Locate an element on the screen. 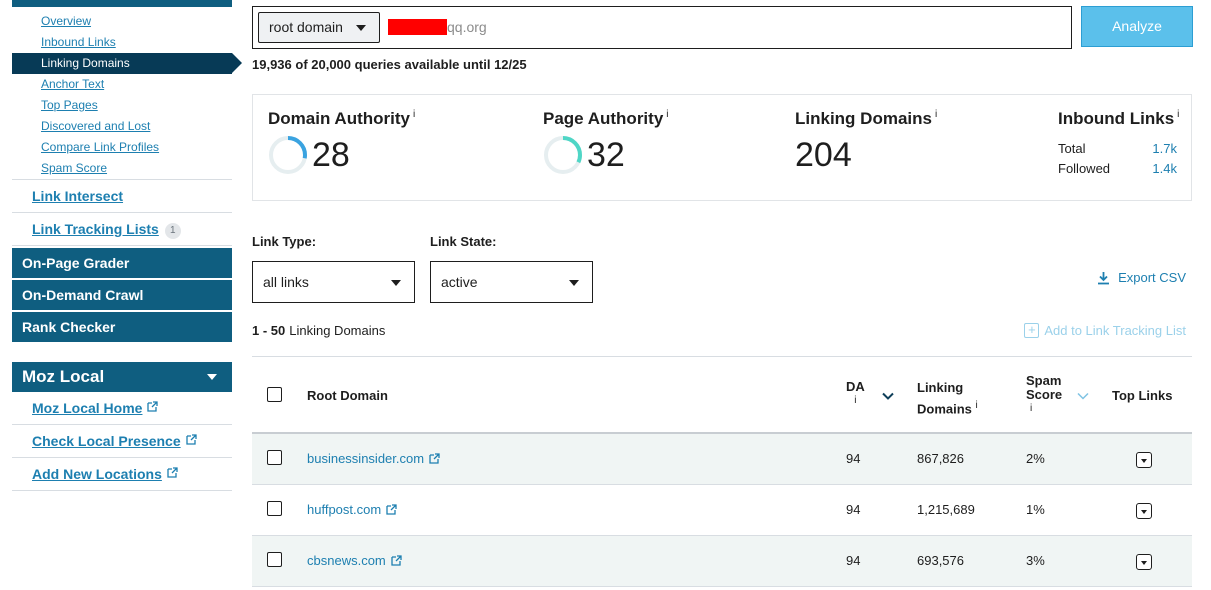  linking-domains-title: Linking Domains i is located at coordinates (866, 119).